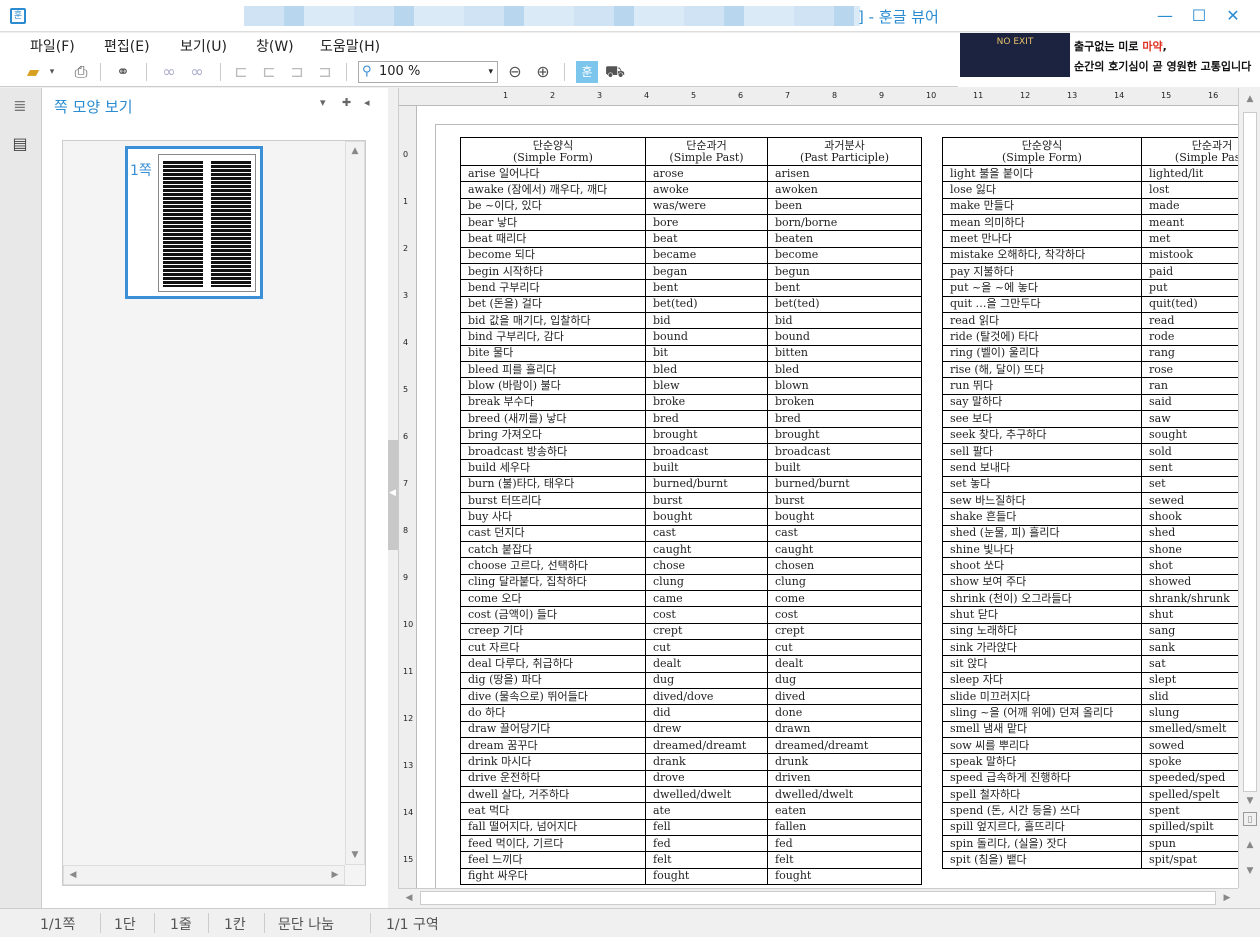  I want to click on document-horizontal-scrollbar: ◀ ▶, so click(818, 898).